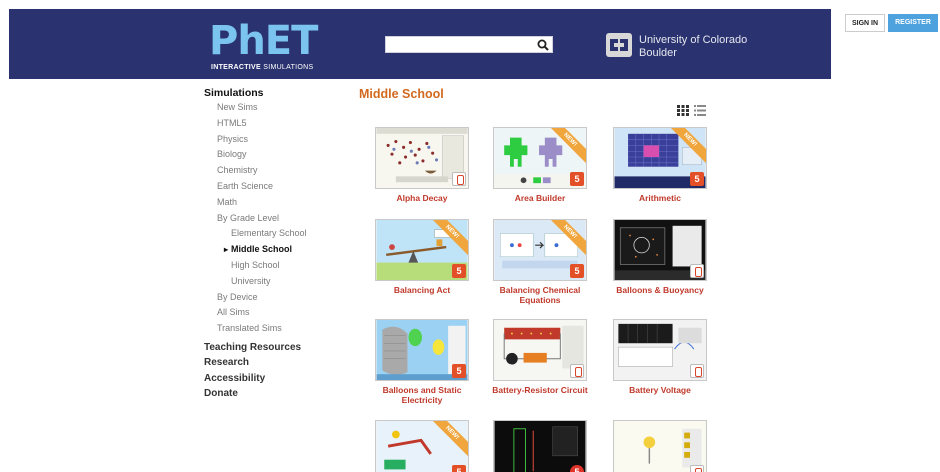 The height and width of the screenshot is (472, 940). Describe the element at coordinates (577, 468) in the screenshot. I see `flash-badge-icon` at that location.